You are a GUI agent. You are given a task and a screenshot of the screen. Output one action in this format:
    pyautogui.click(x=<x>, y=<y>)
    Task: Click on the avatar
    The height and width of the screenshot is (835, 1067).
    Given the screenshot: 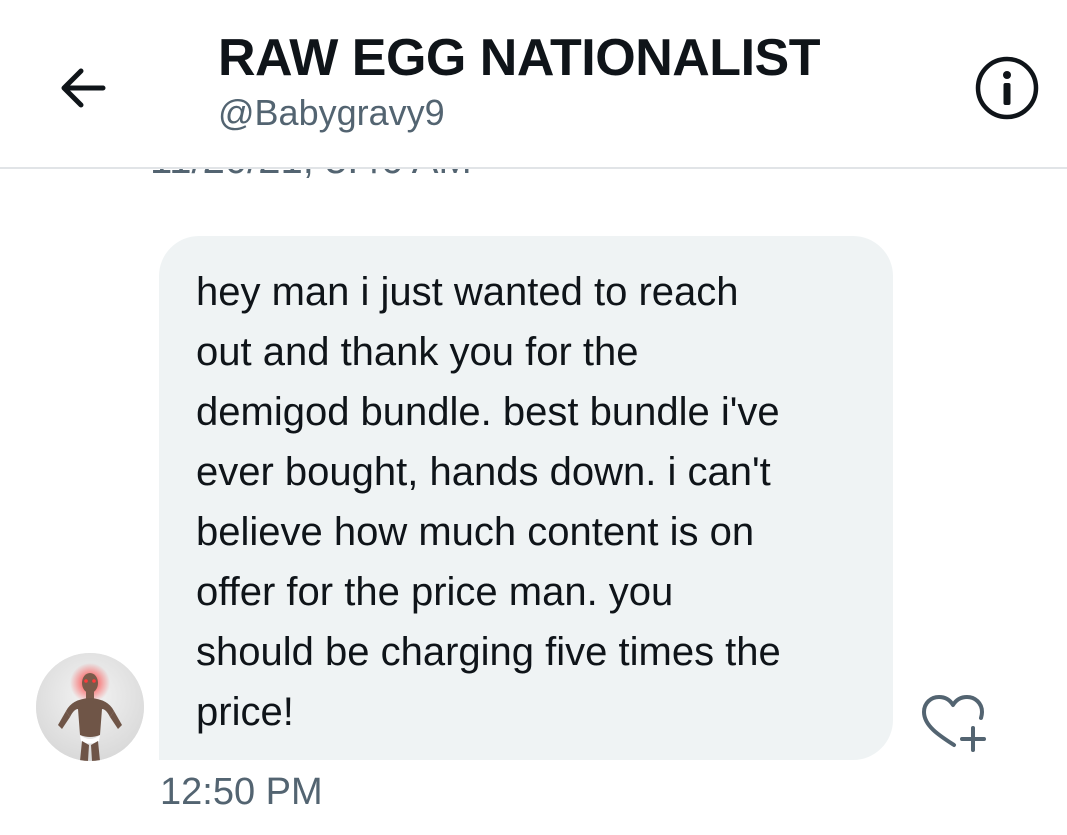 What is the action you would take?
    pyautogui.click(x=90, y=707)
    